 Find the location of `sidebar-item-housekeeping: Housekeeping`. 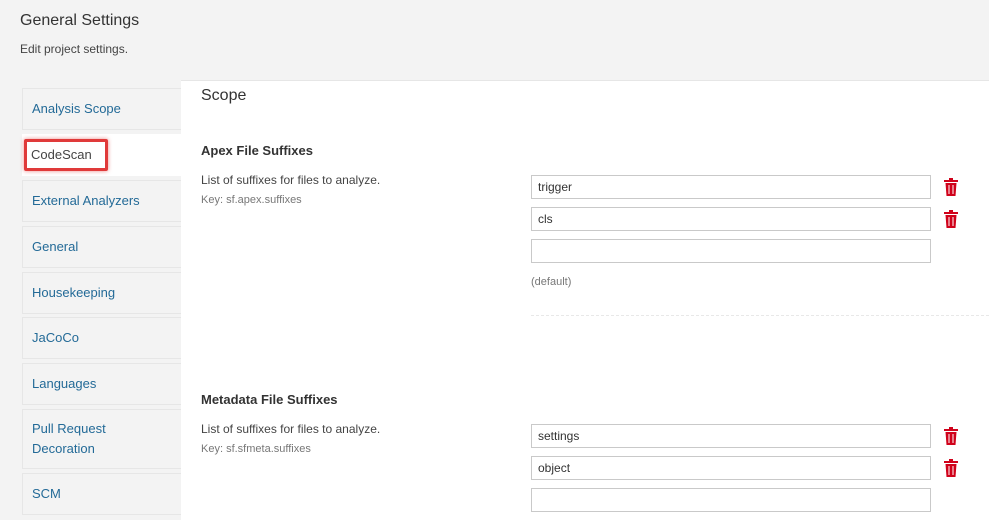

sidebar-item-housekeeping: Housekeeping is located at coordinates (101, 293).